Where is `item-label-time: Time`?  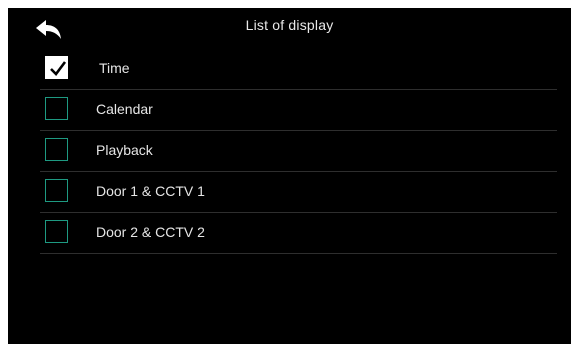 item-label-time: Time is located at coordinates (114, 68).